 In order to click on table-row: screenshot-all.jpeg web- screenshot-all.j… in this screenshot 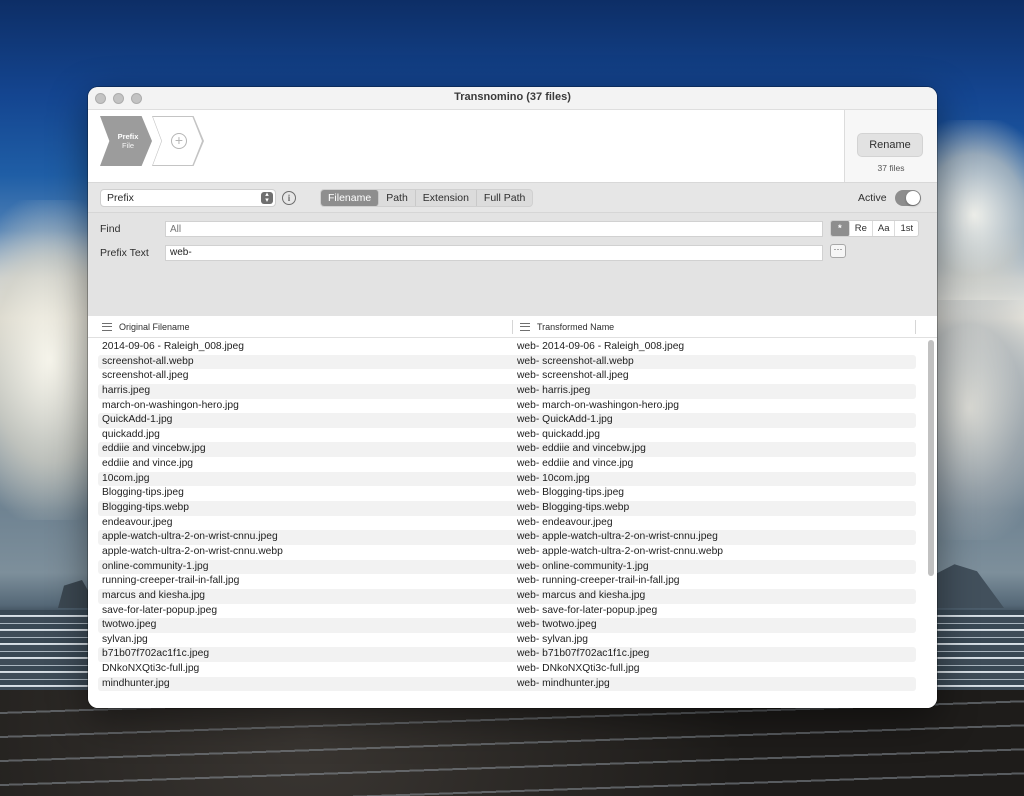, I will do `click(507, 376)`.